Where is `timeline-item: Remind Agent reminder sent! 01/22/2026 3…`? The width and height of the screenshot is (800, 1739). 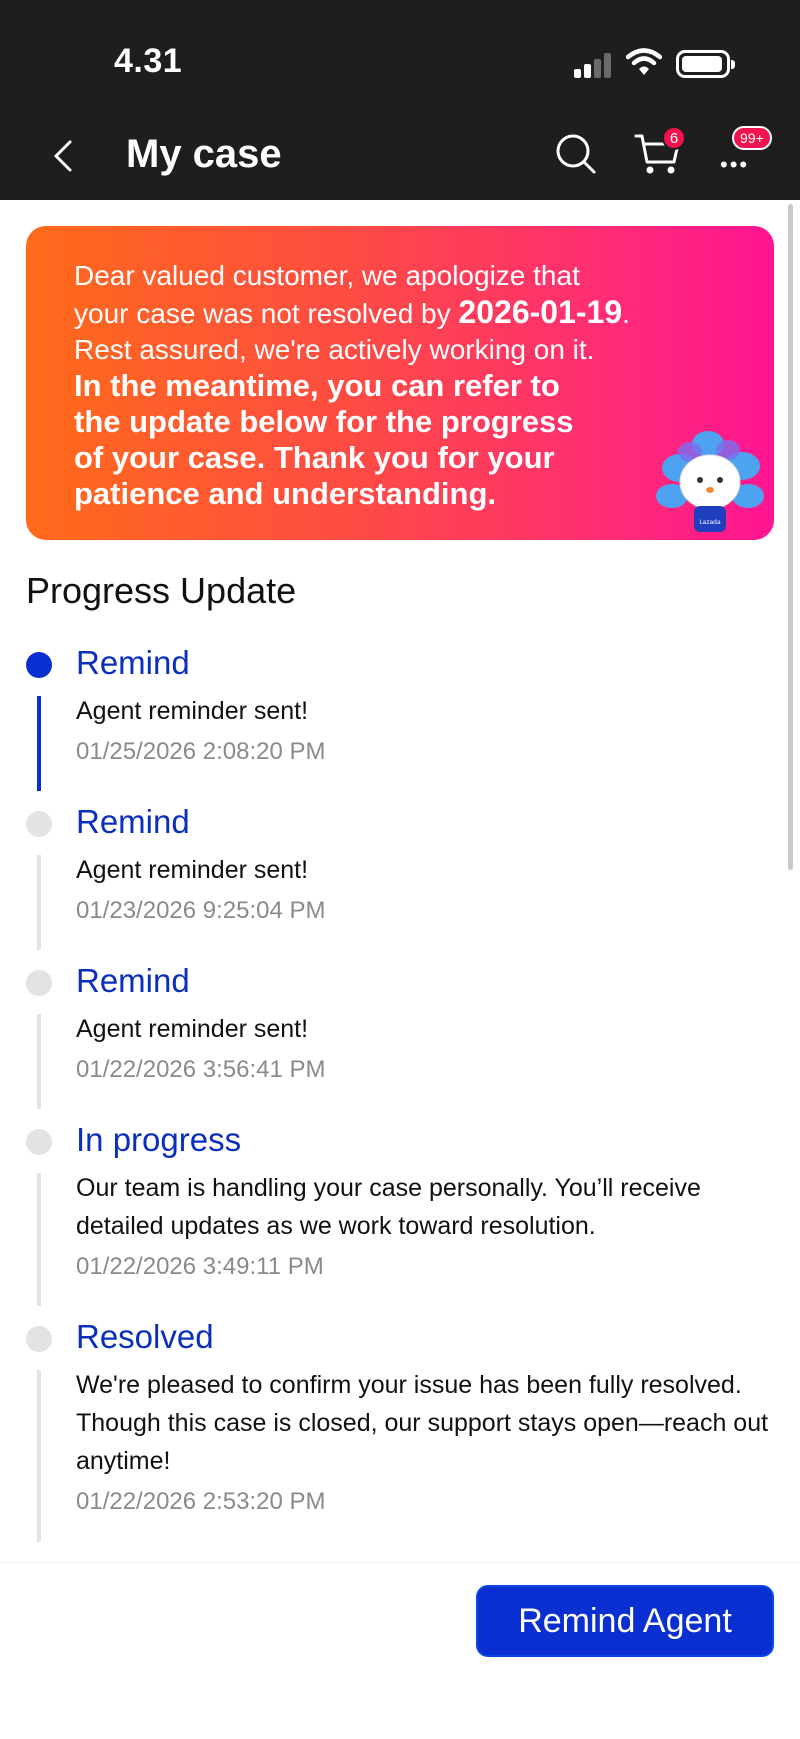
timeline-item: Remind Agent reminder sent! 01/22/2026 3… is located at coordinates (406, 1037).